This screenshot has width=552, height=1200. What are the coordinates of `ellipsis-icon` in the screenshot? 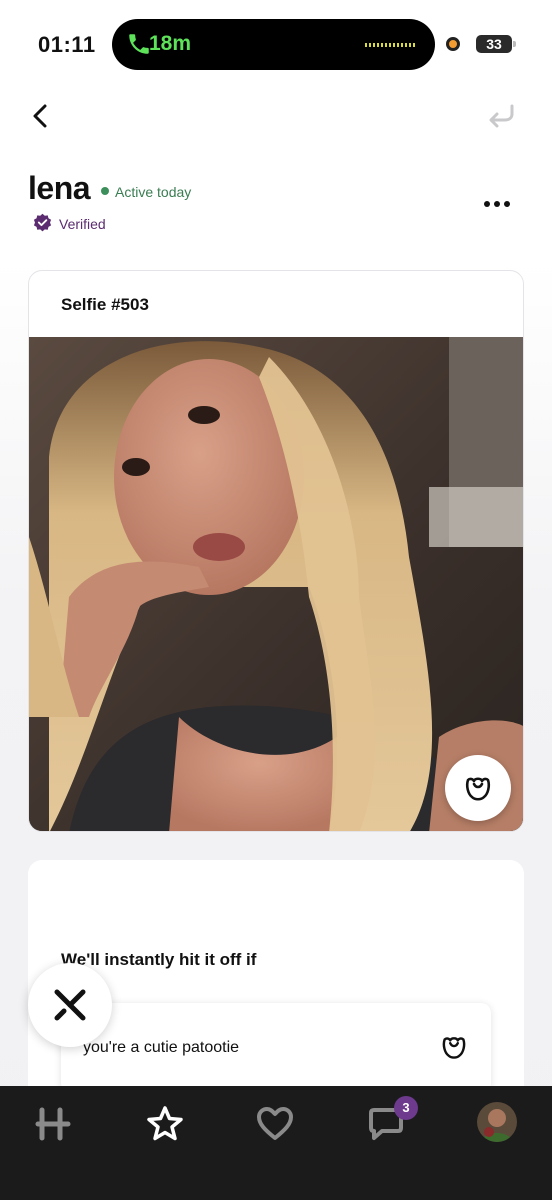 It's located at (487, 204).